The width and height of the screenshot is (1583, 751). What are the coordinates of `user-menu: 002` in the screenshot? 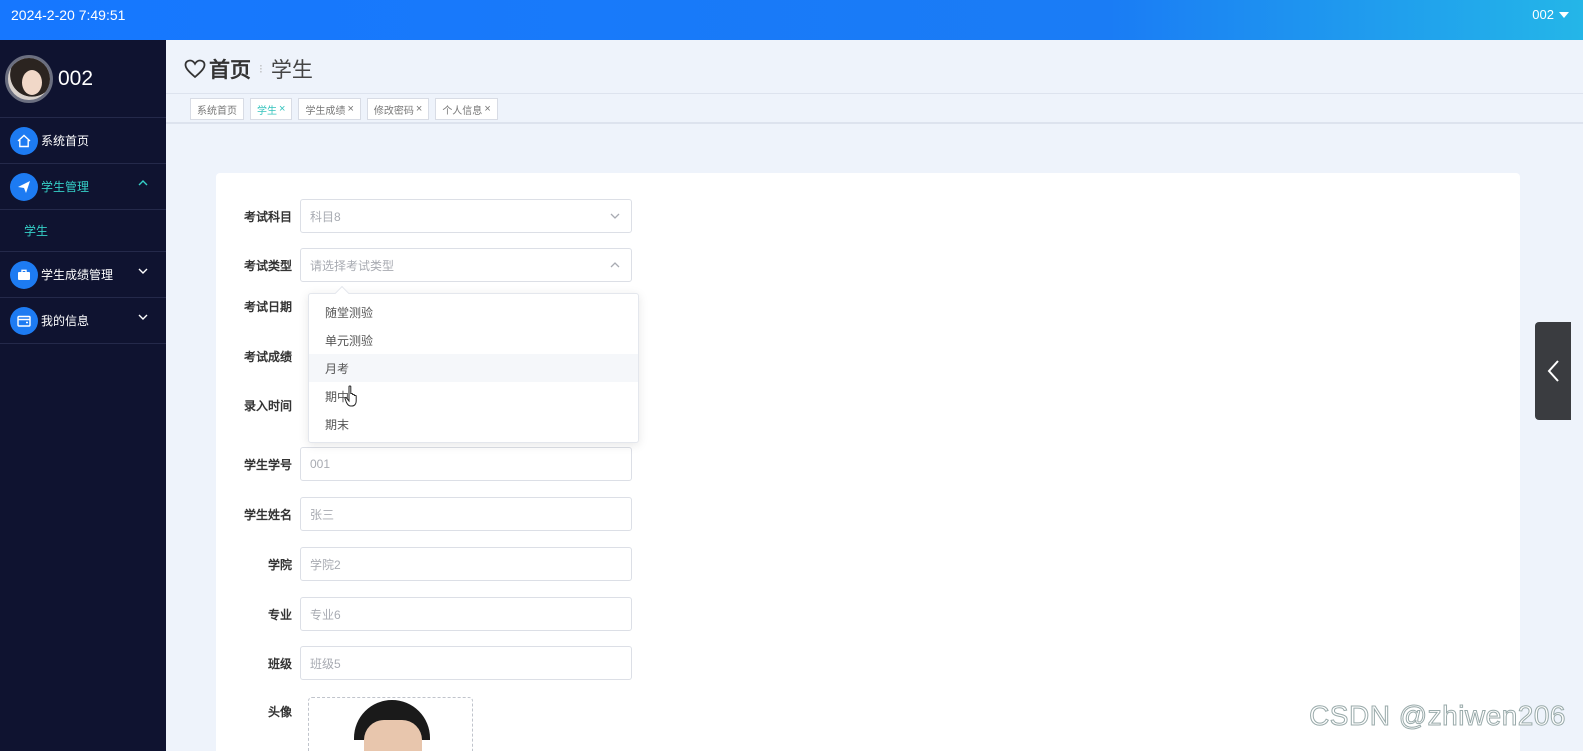 It's located at (1550, 14).